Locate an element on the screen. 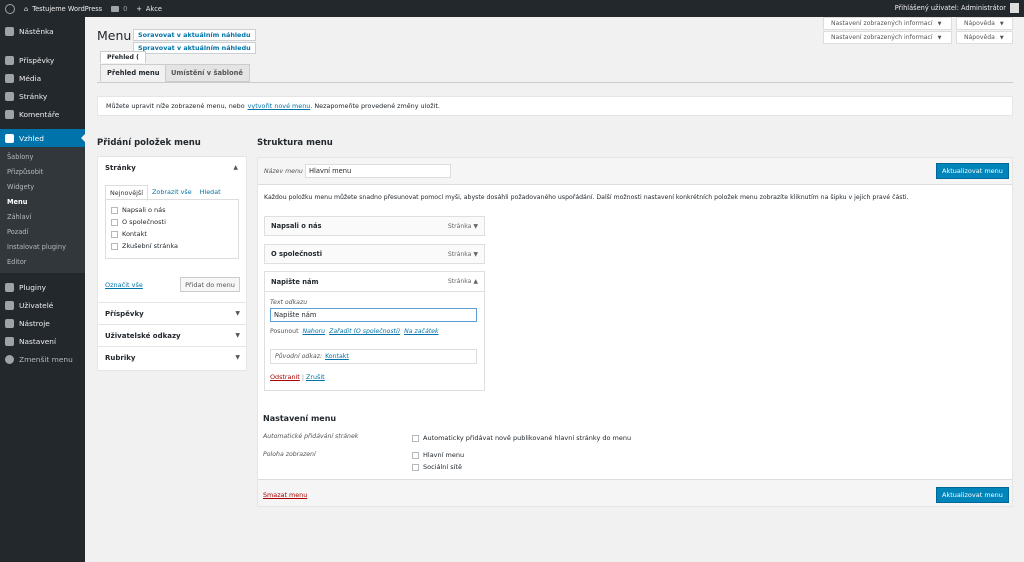  item-actions: Odstranit | Zrušit is located at coordinates (297, 377).